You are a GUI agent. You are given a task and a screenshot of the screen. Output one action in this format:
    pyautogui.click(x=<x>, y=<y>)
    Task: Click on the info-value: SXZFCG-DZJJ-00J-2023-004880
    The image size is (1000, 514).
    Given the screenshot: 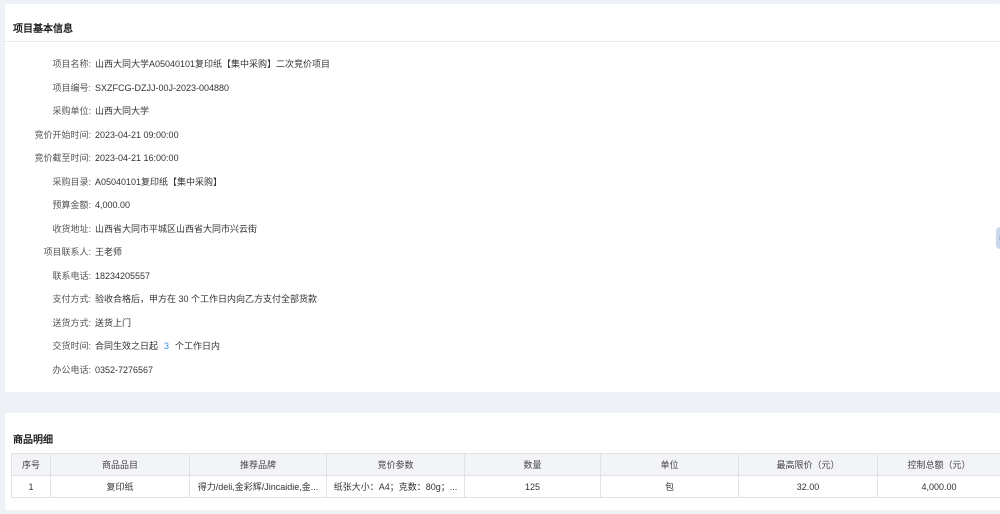 What is the action you would take?
    pyautogui.click(x=162, y=87)
    